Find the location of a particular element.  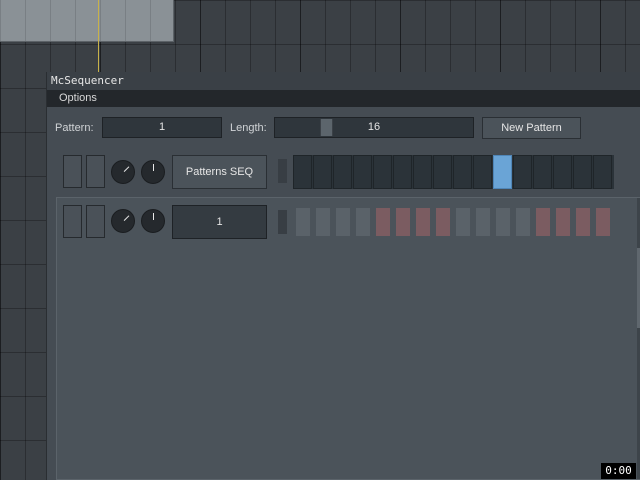

pattern-steps is located at coordinates (456, 222).